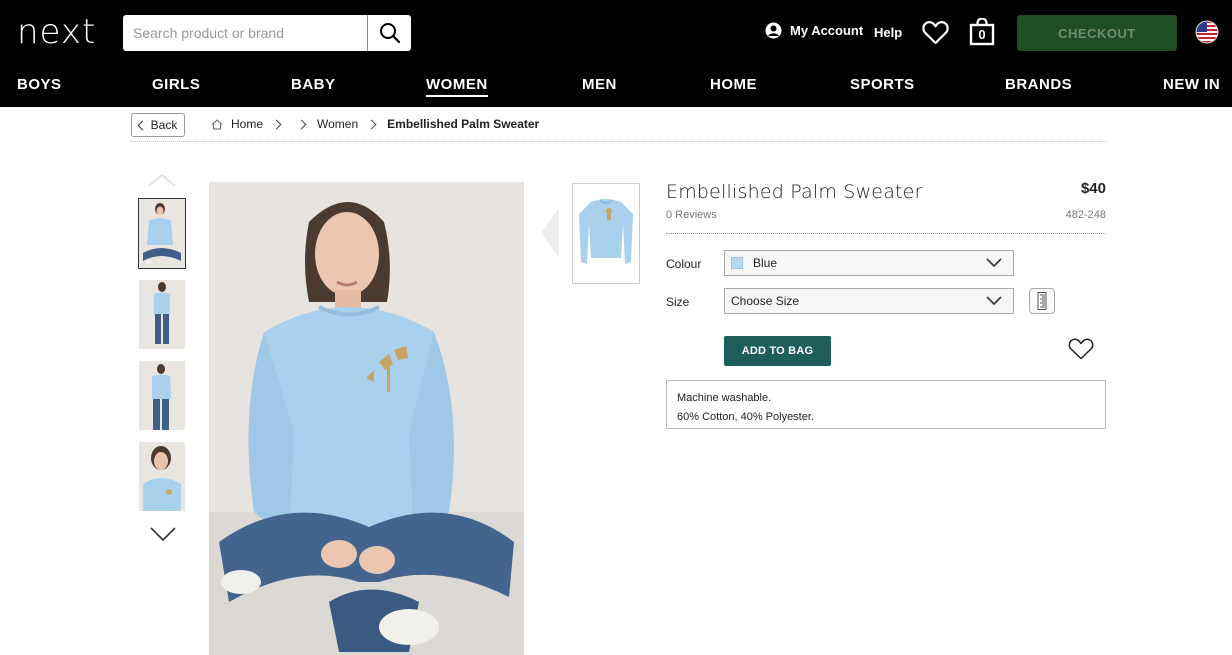 The height and width of the screenshot is (655, 1232). I want to click on bag-count: 0, so click(982, 34).